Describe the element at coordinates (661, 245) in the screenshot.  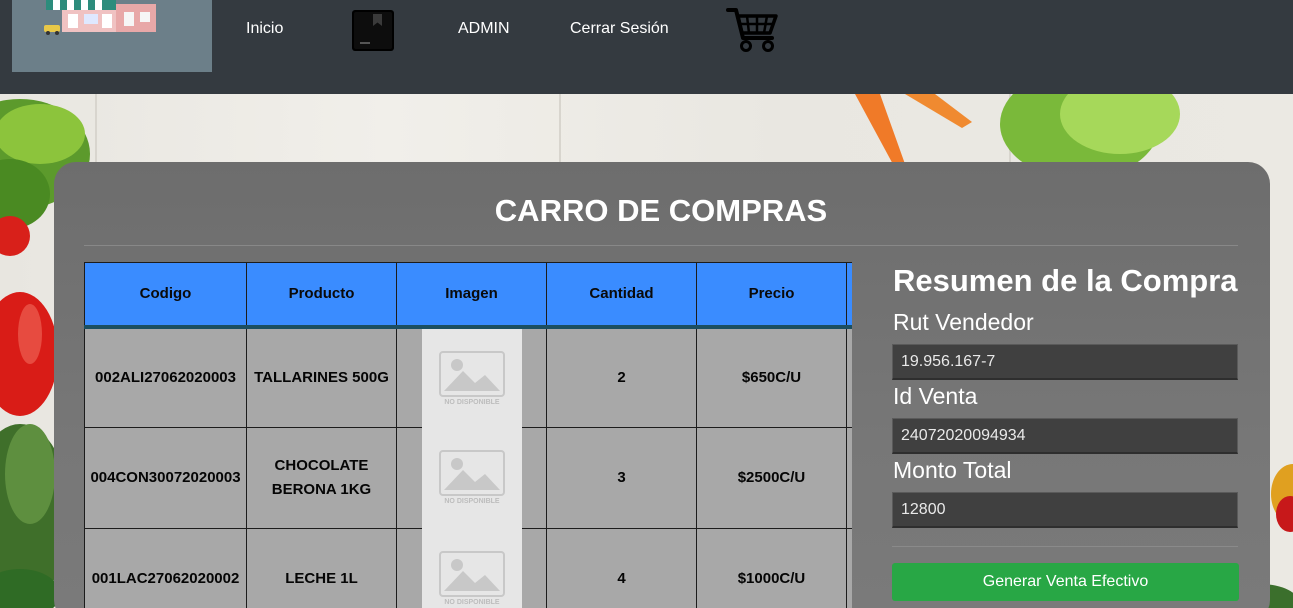
I see `title-divider` at that location.